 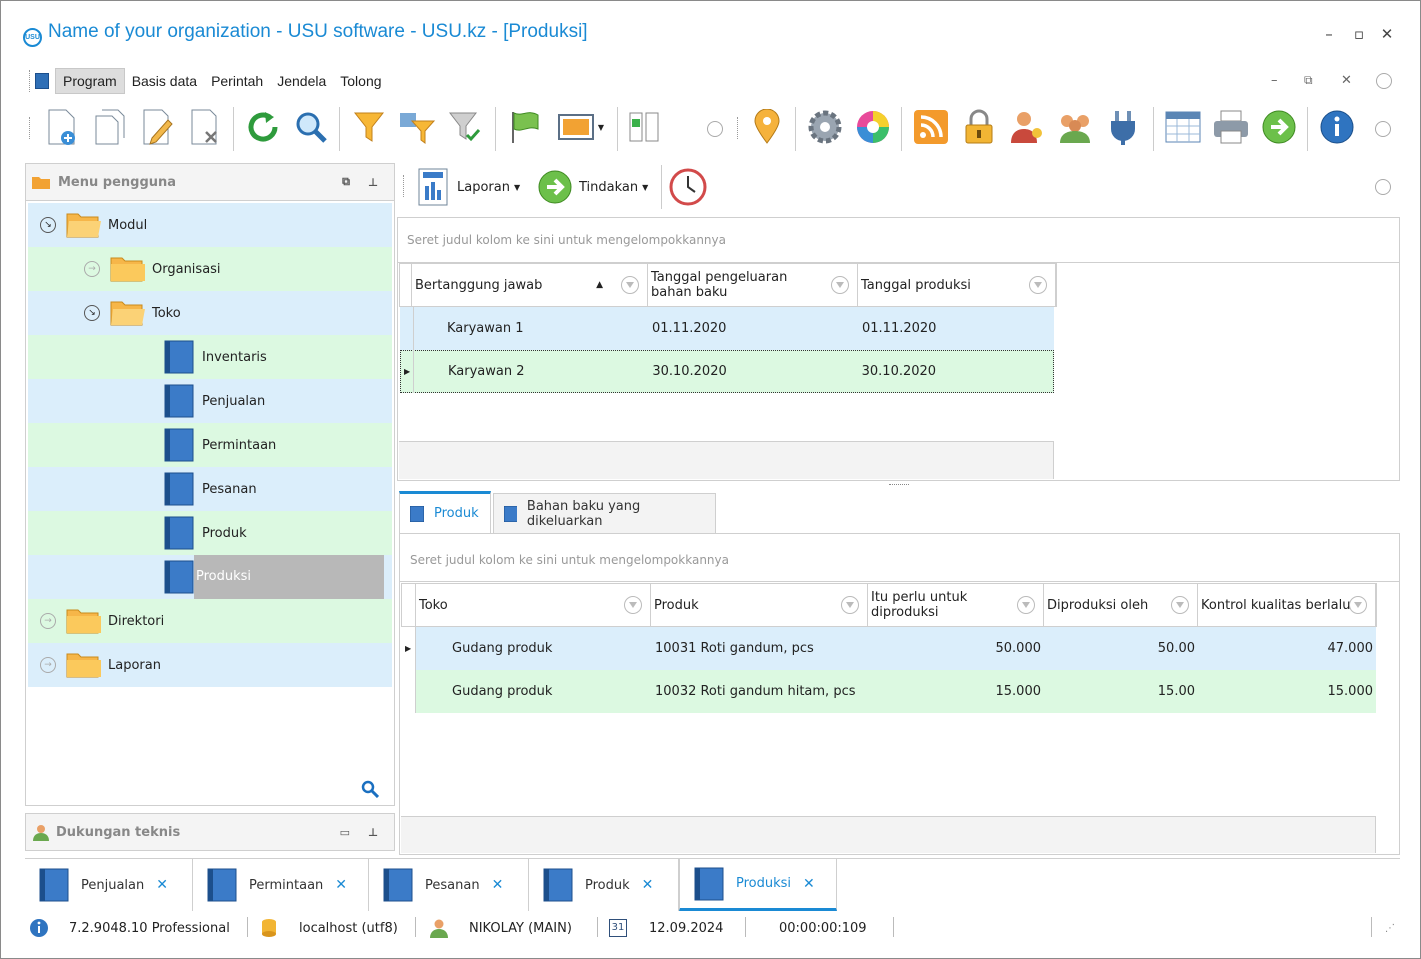 I want to click on maximize-button: ▫, so click(x=1359, y=34).